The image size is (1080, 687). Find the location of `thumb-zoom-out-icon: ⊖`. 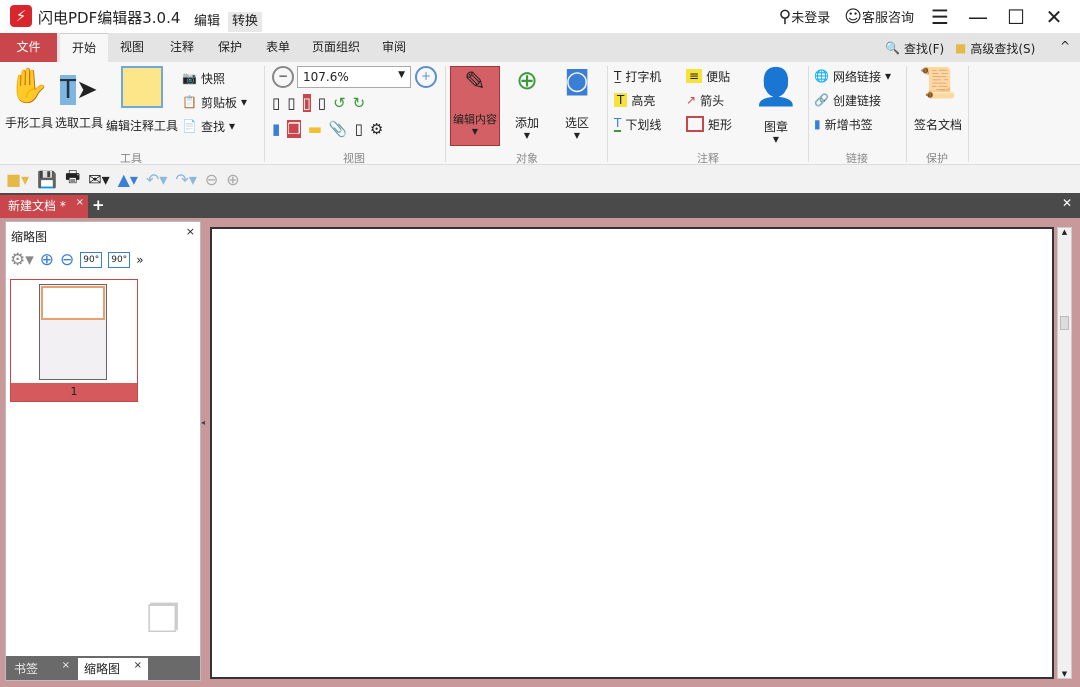

thumb-zoom-out-icon: ⊖ is located at coordinates (67, 260).